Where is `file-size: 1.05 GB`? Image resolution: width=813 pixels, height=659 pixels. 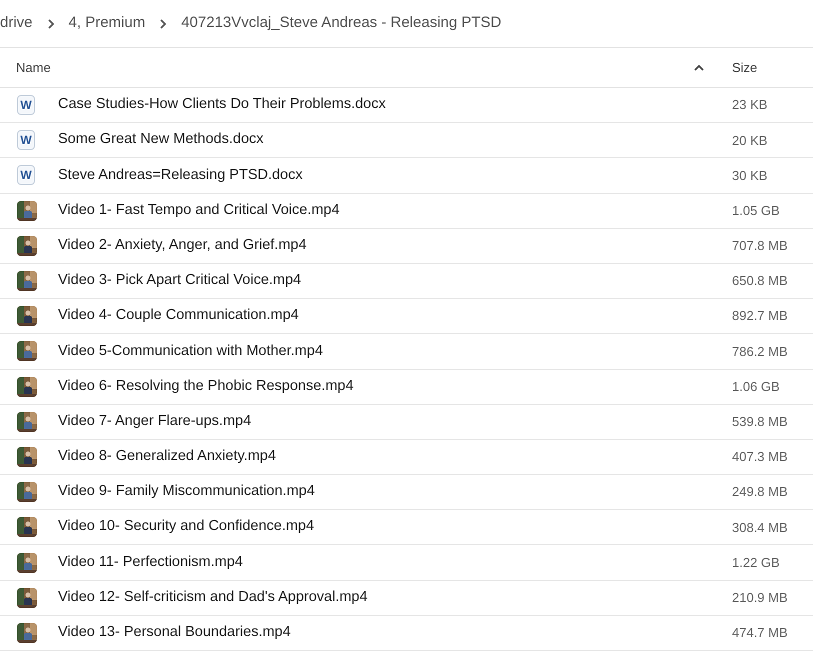 file-size: 1.05 GB is located at coordinates (756, 211).